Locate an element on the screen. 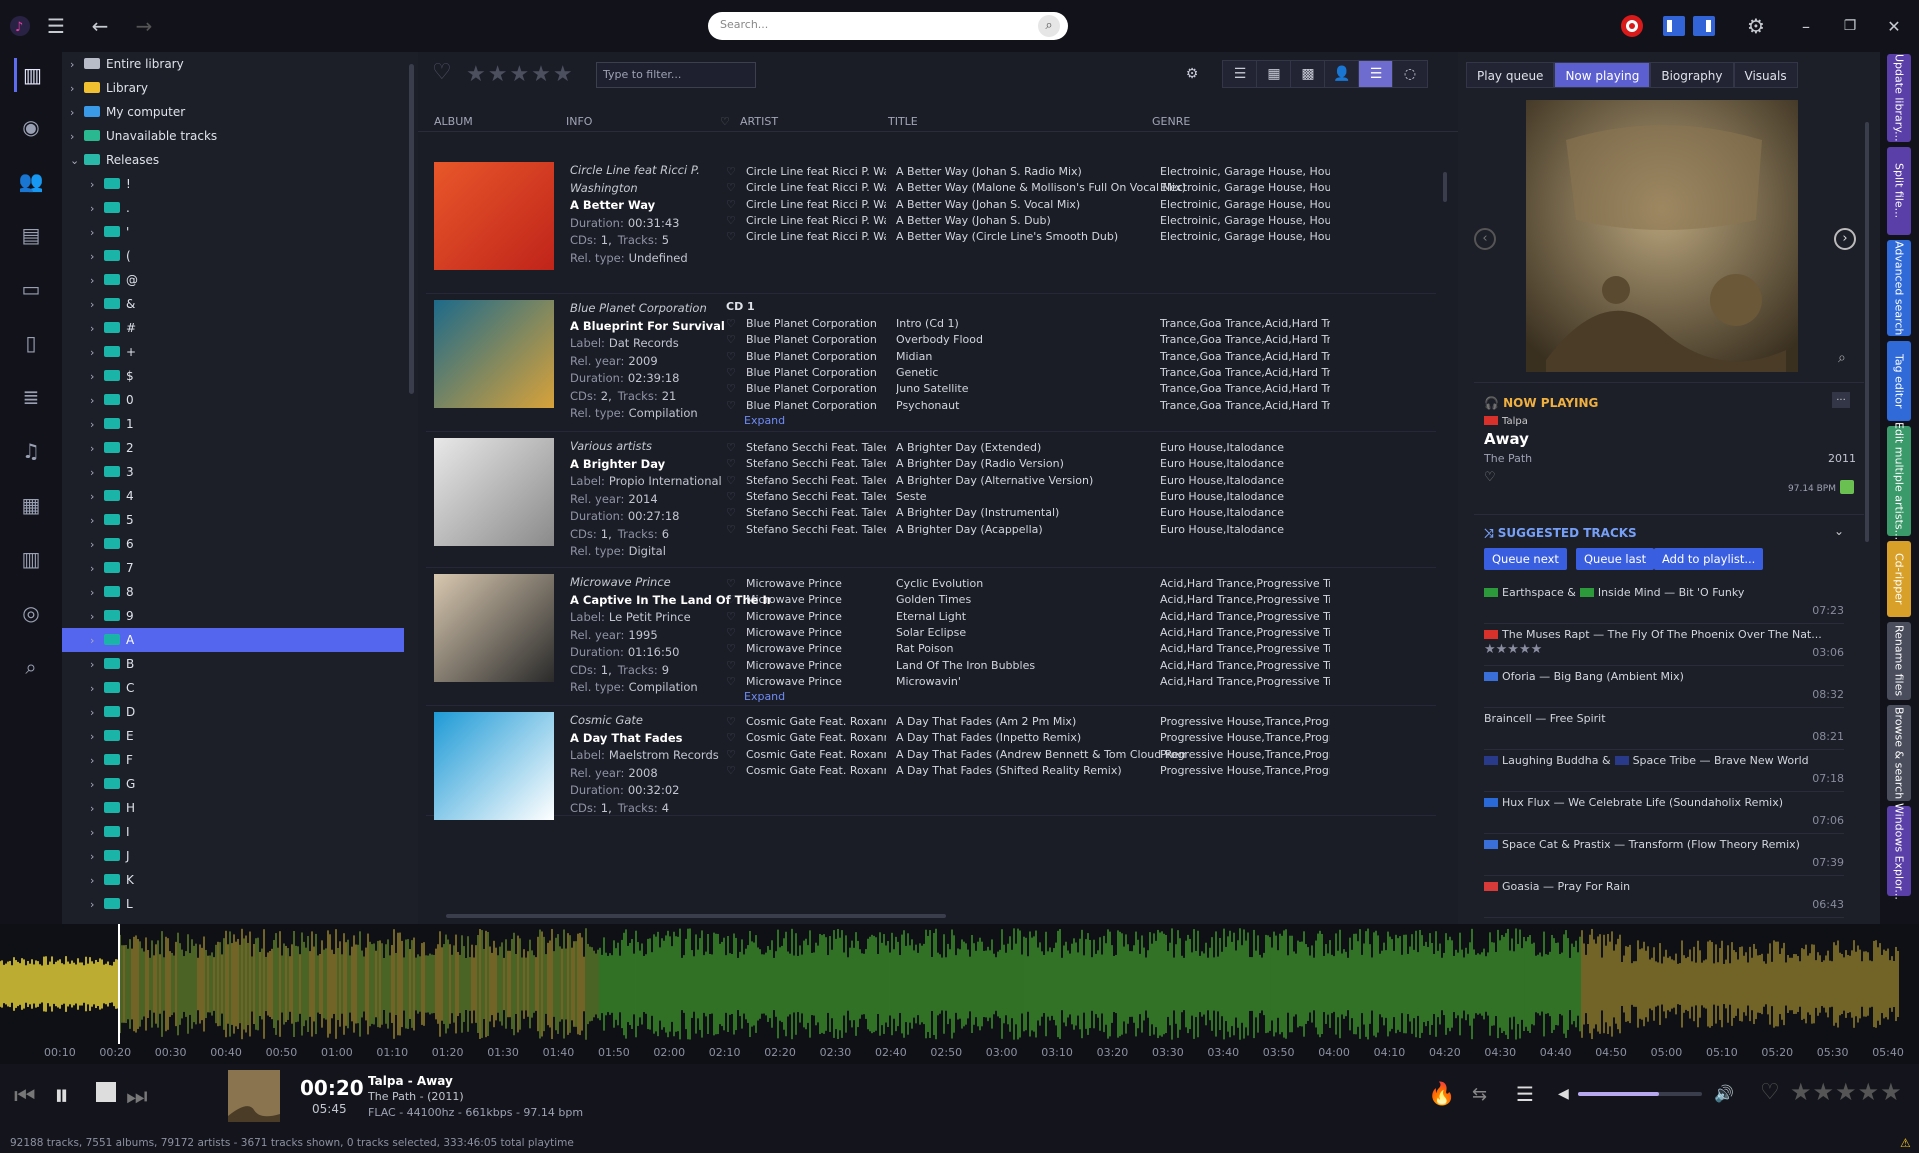  volume-slider is located at coordinates (1640, 1094).